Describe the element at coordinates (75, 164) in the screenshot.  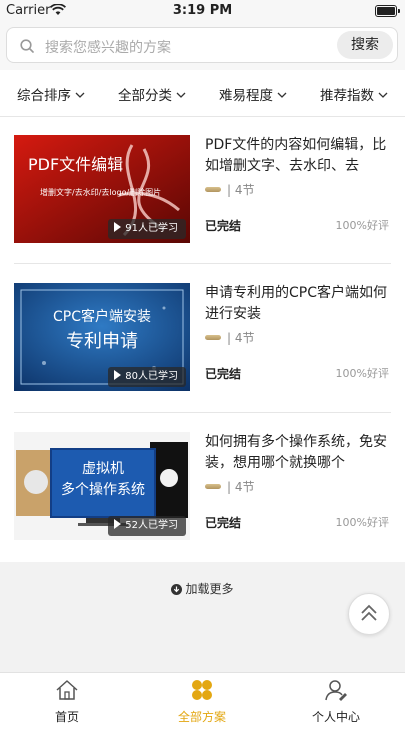
I see `thumbnail-title: PDF文件编辑` at that location.